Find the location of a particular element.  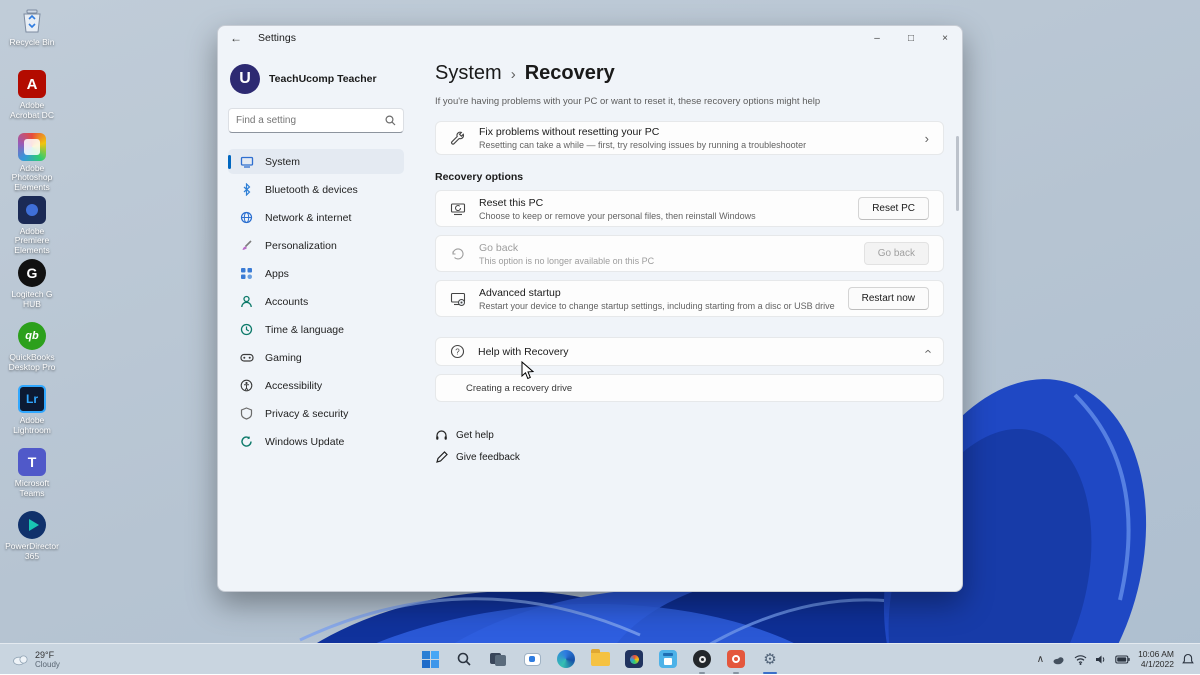

recorder-app-button is located at coordinates (736, 659).